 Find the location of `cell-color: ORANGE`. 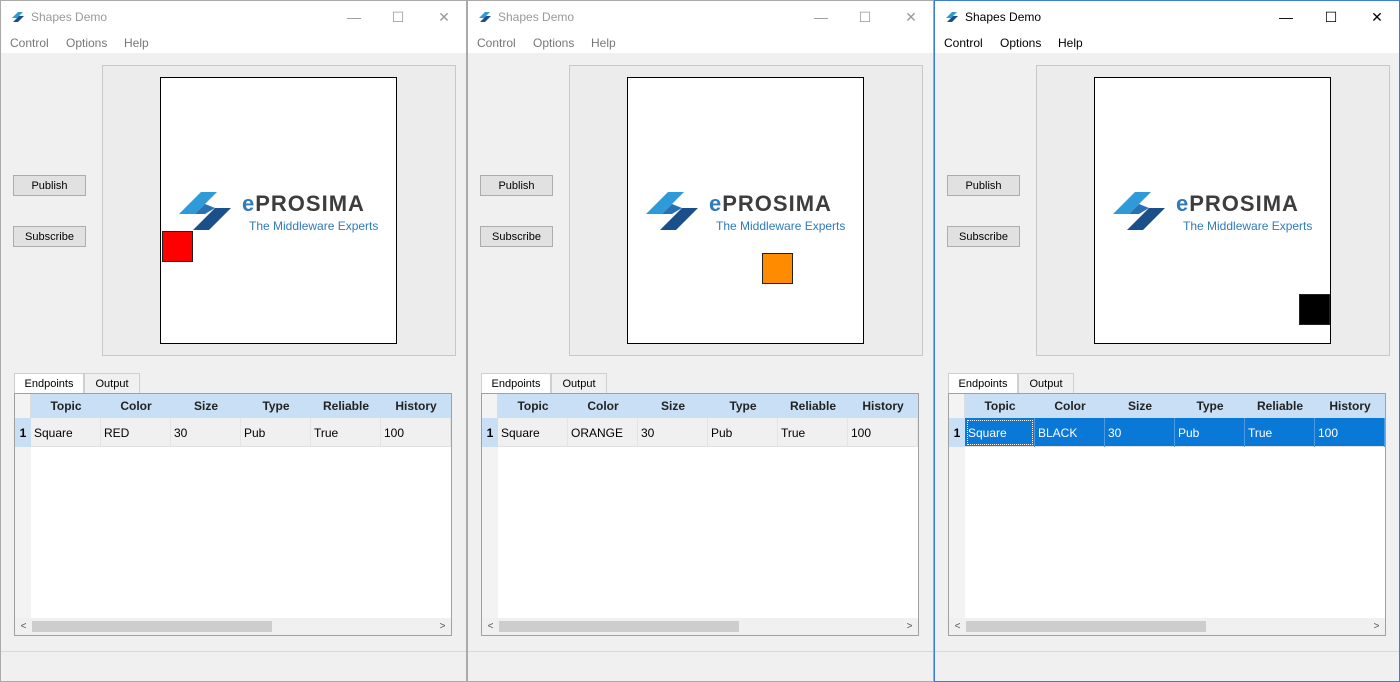

cell-color: ORANGE is located at coordinates (603, 432).